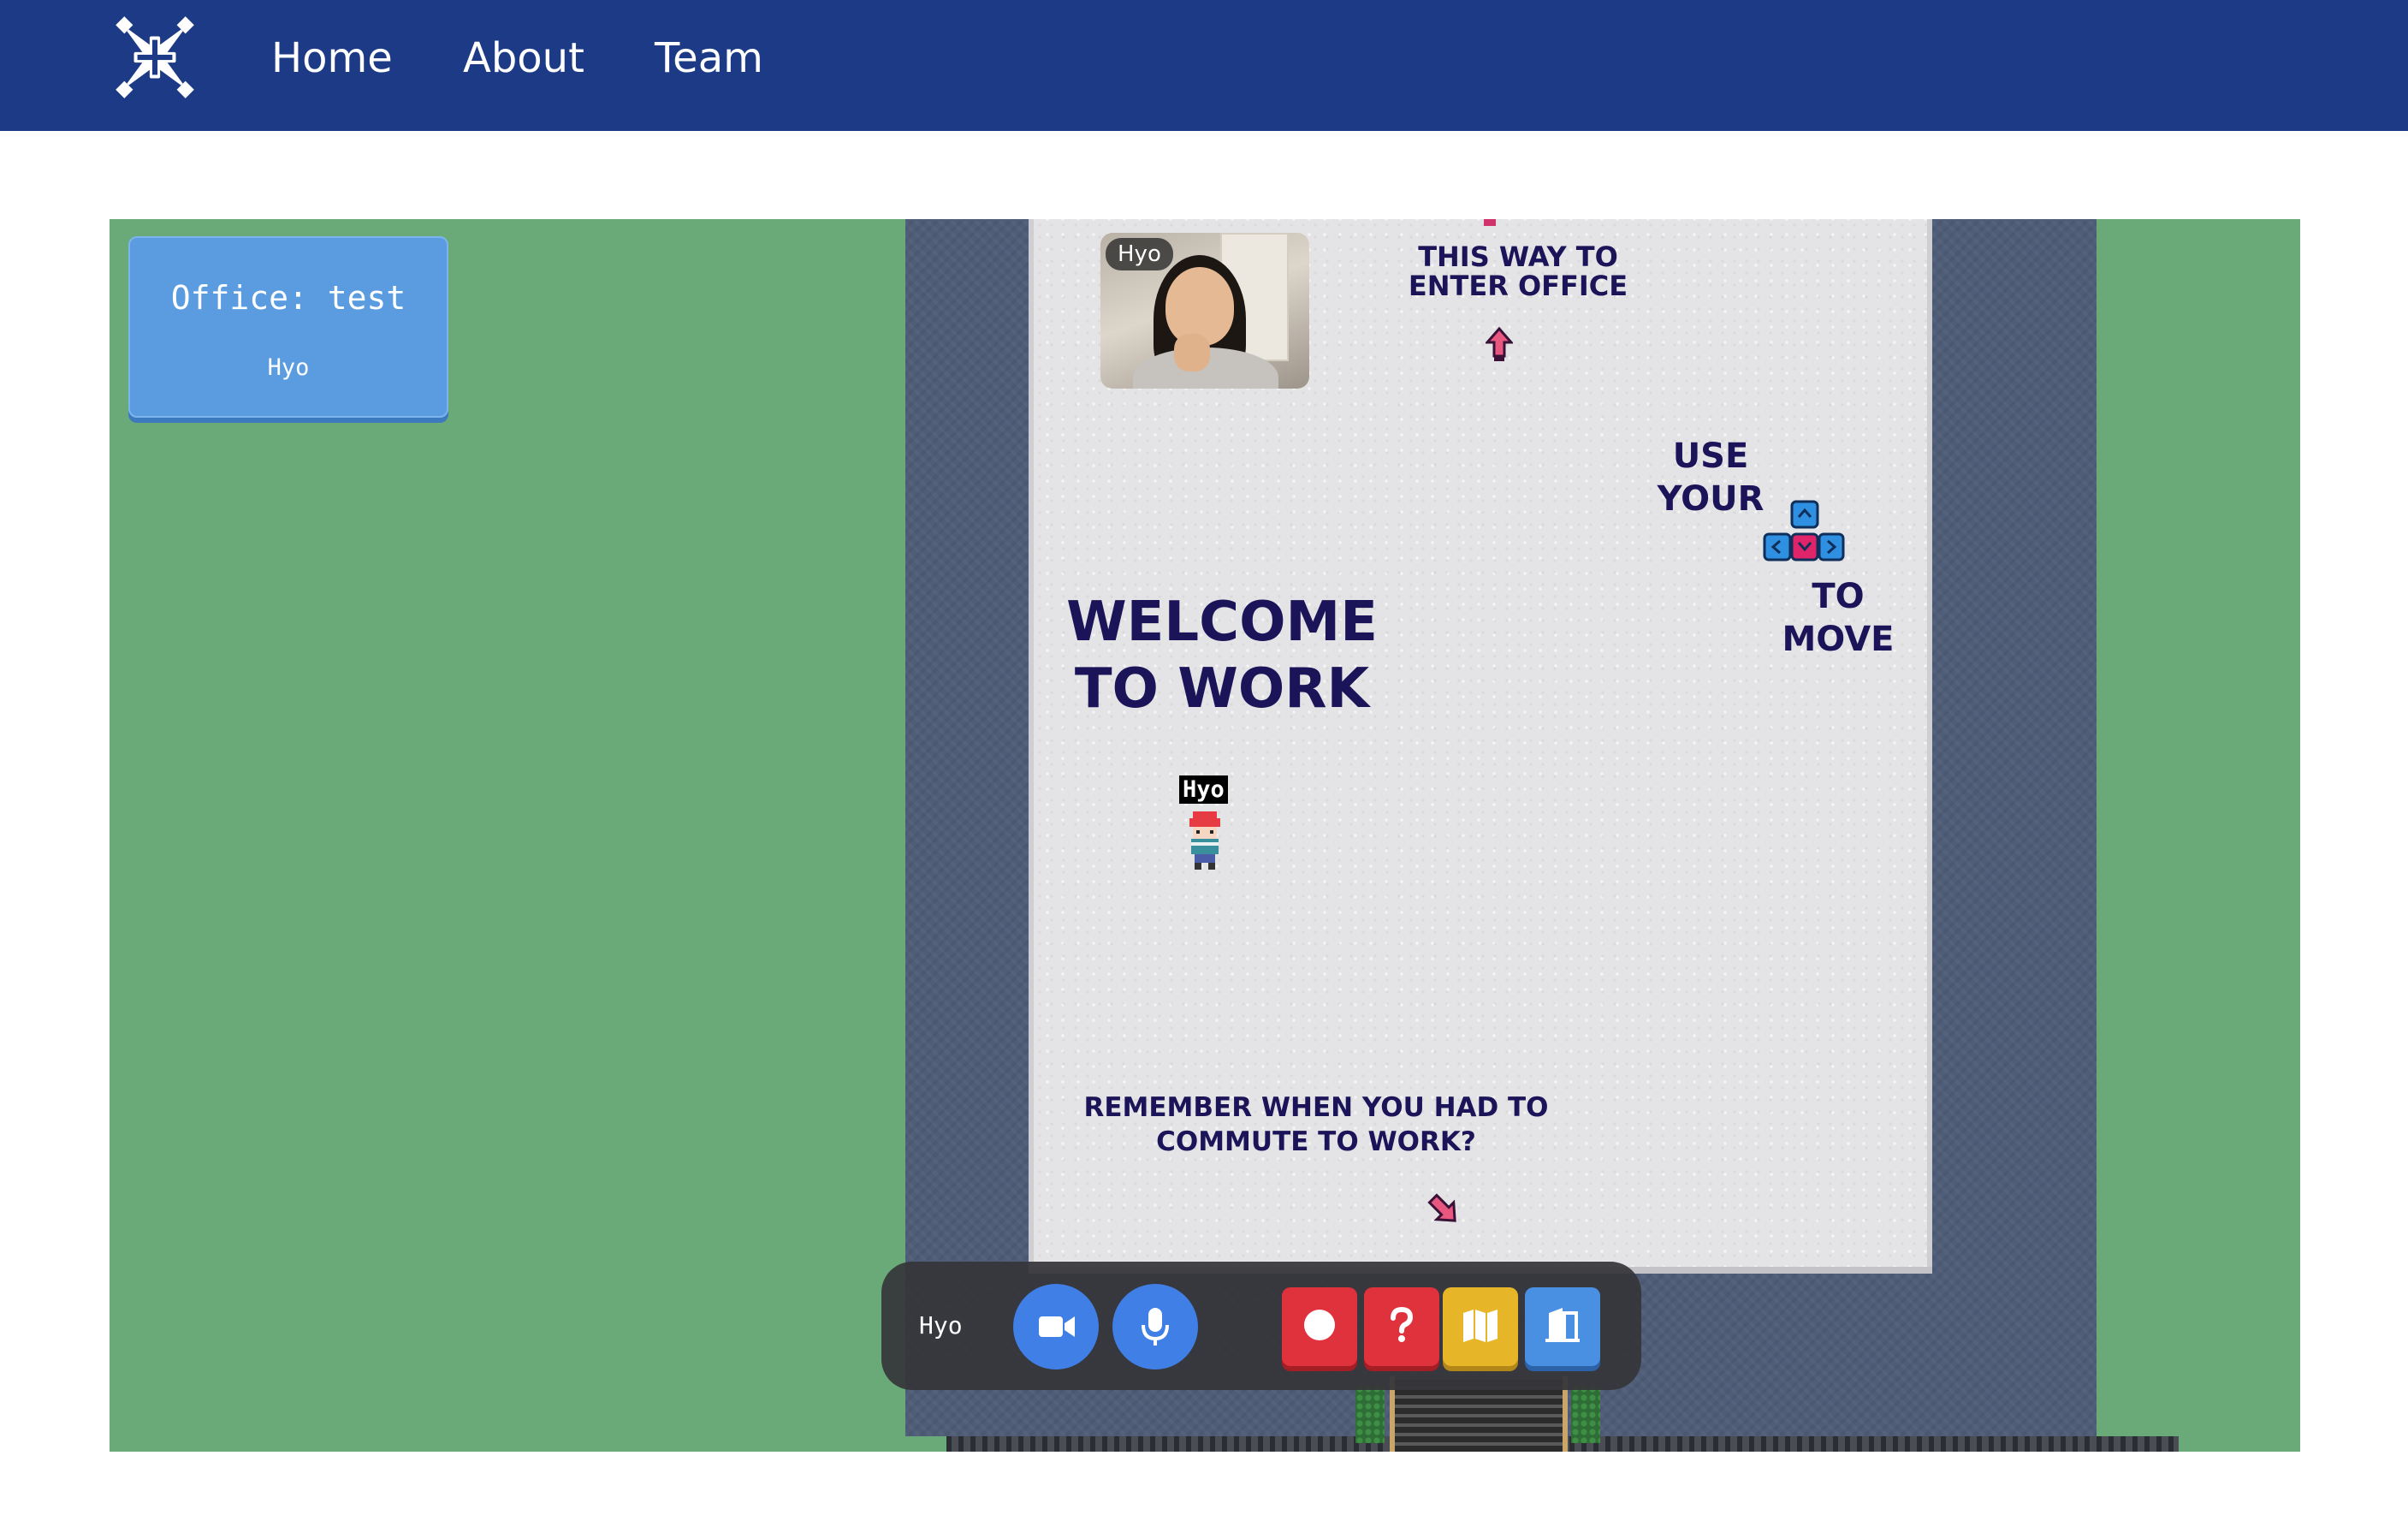 The image size is (2408, 1515). I want to click on enter-office-sign: THIS WAY TO ENTER OFFICE, so click(1518, 271).